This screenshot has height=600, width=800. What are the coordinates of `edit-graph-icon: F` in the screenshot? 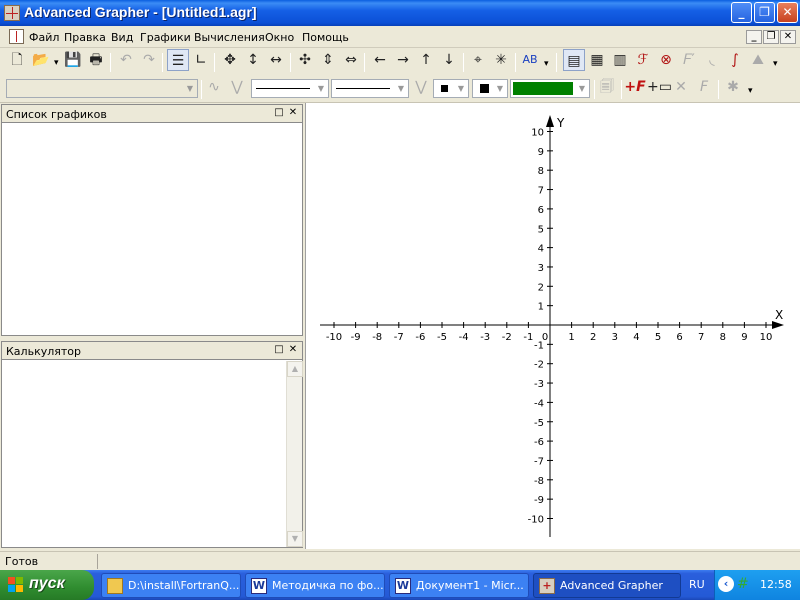 It's located at (704, 87).